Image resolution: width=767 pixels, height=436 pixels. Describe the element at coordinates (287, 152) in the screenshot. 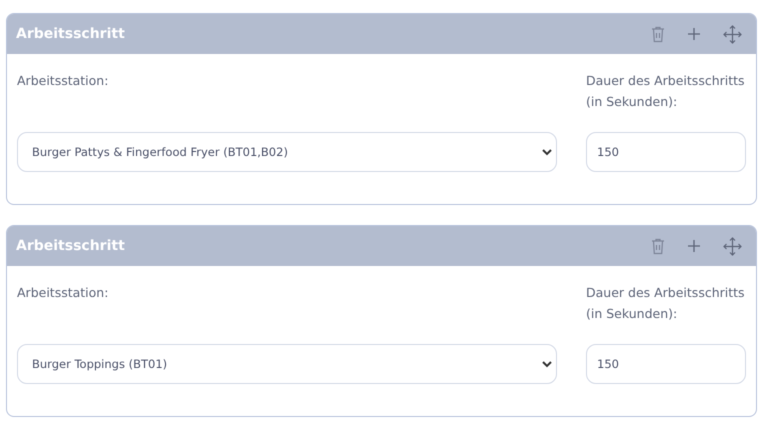

I see `select-field: Burger Pattys & Fingerfood Fryer (BT01,B02)` at that location.